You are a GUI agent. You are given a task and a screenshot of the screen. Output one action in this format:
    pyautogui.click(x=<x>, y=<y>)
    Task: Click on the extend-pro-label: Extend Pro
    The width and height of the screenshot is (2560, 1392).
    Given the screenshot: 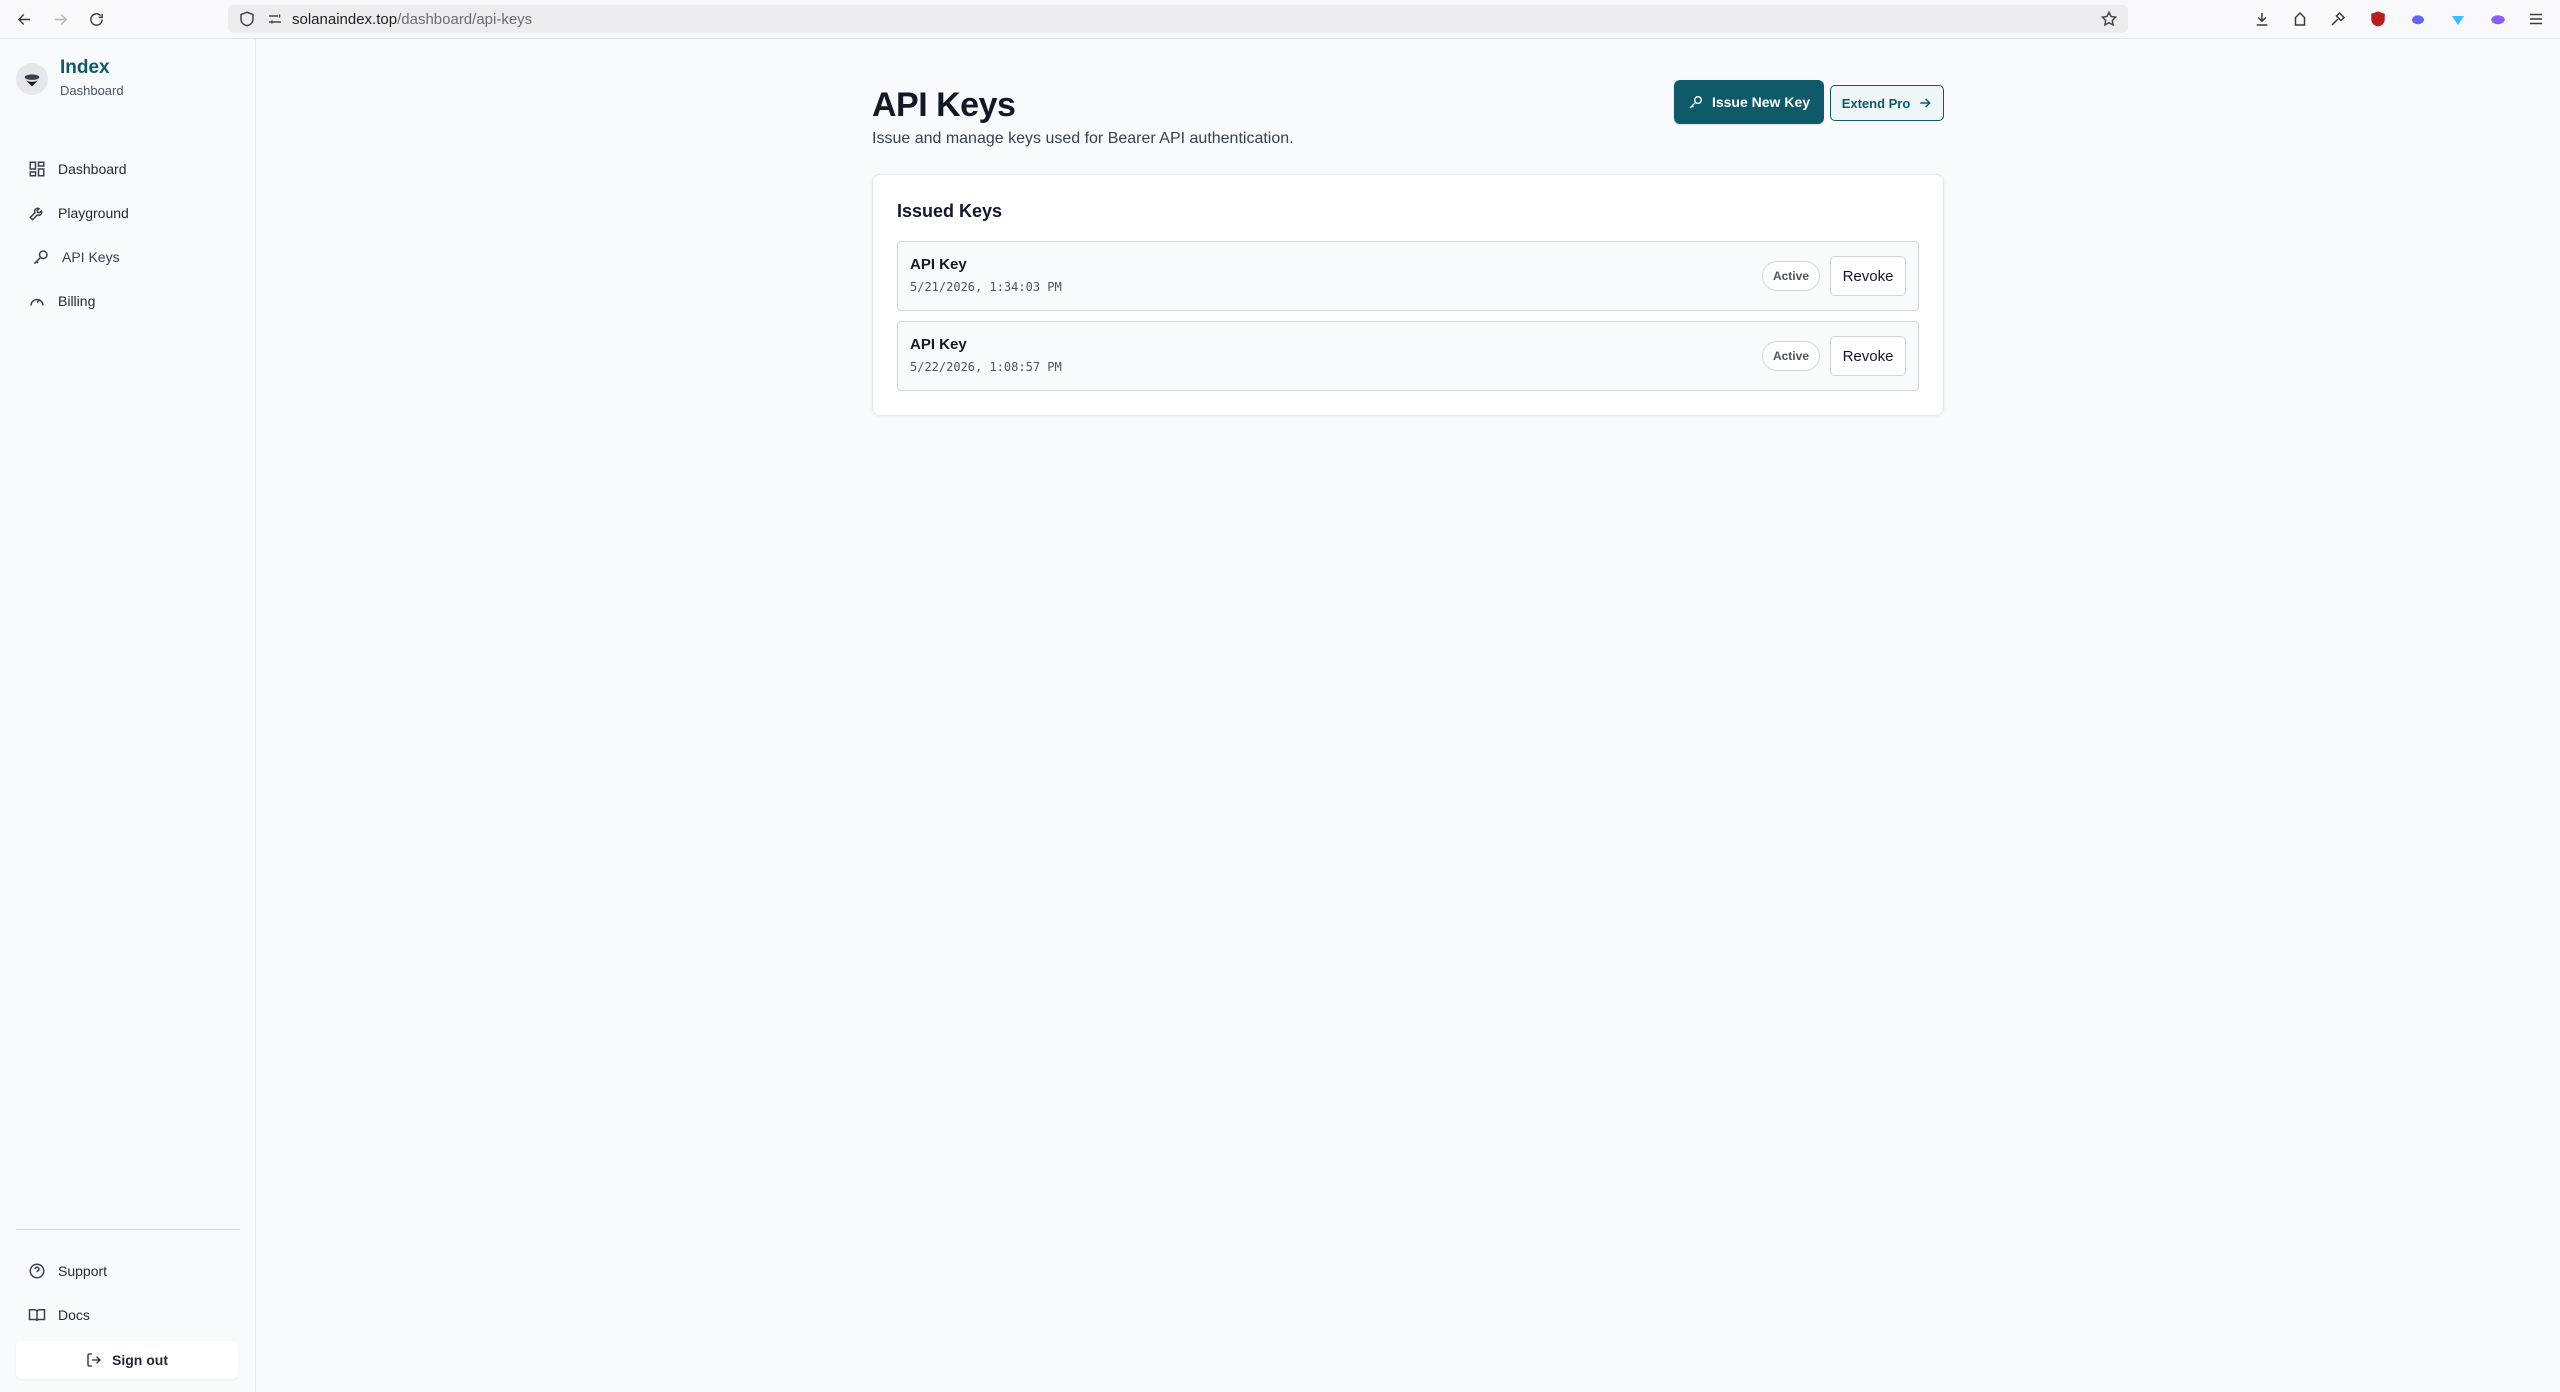 What is the action you would take?
    pyautogui.click(x=1876, y=103)
    